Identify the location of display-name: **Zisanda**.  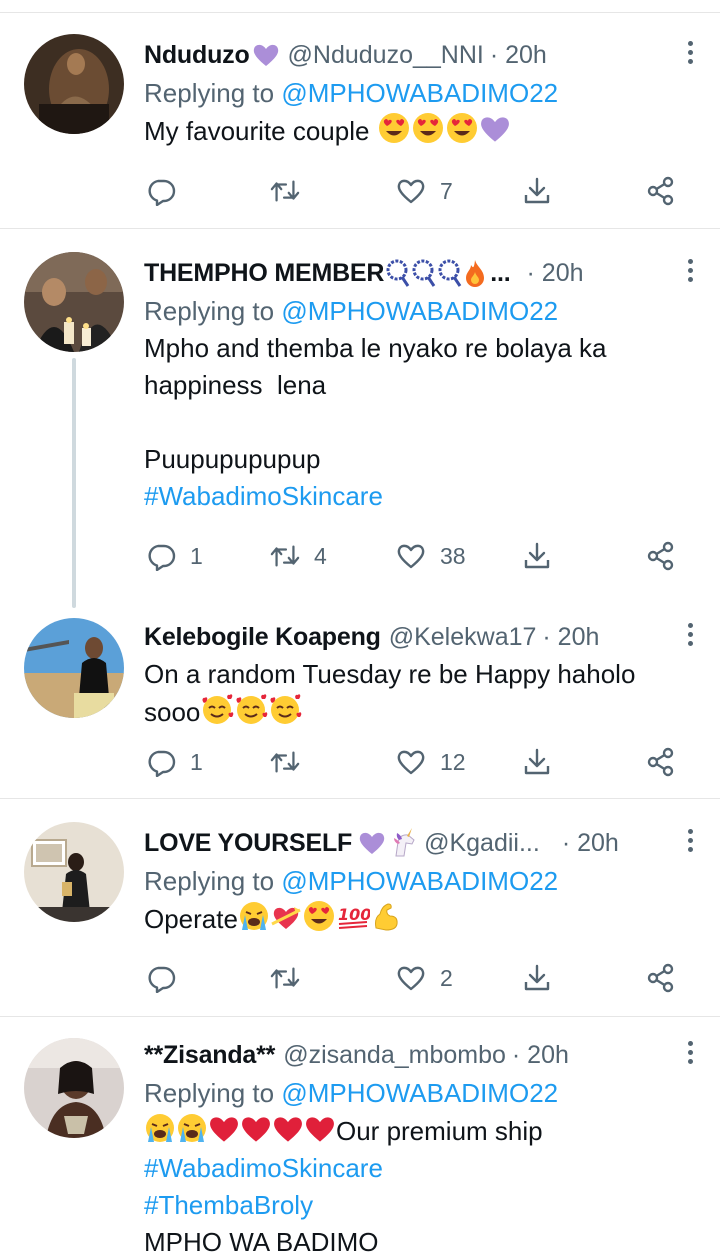
(209, 1055).